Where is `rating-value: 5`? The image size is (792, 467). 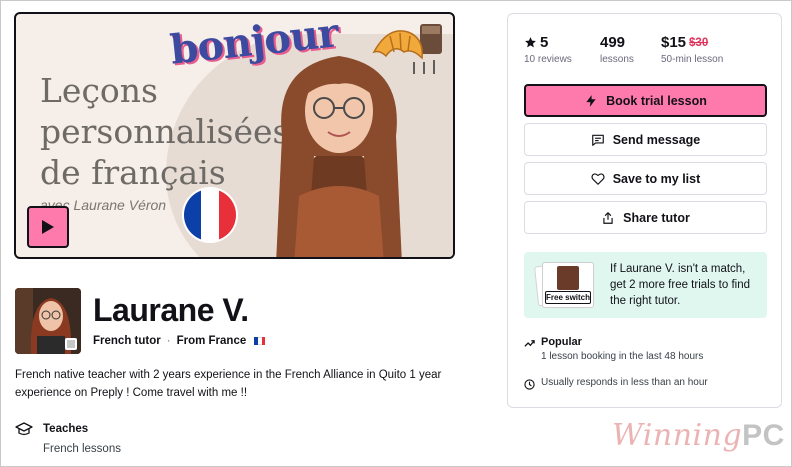
rating-value: 5 is located at coordinates (544, 42).